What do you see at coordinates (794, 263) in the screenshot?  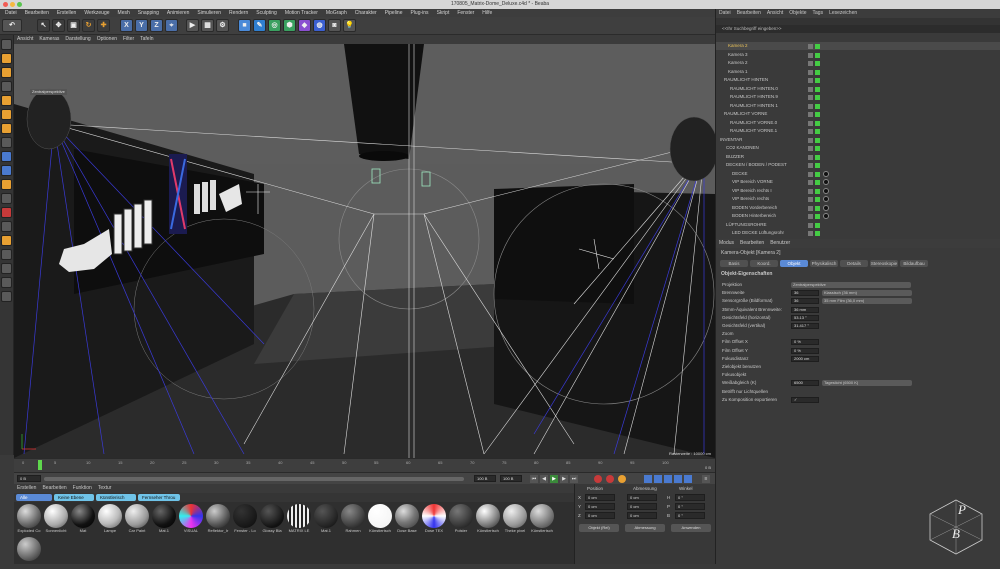 I see `attr-tab-2: Objekt` at bounding box center [794, 263].